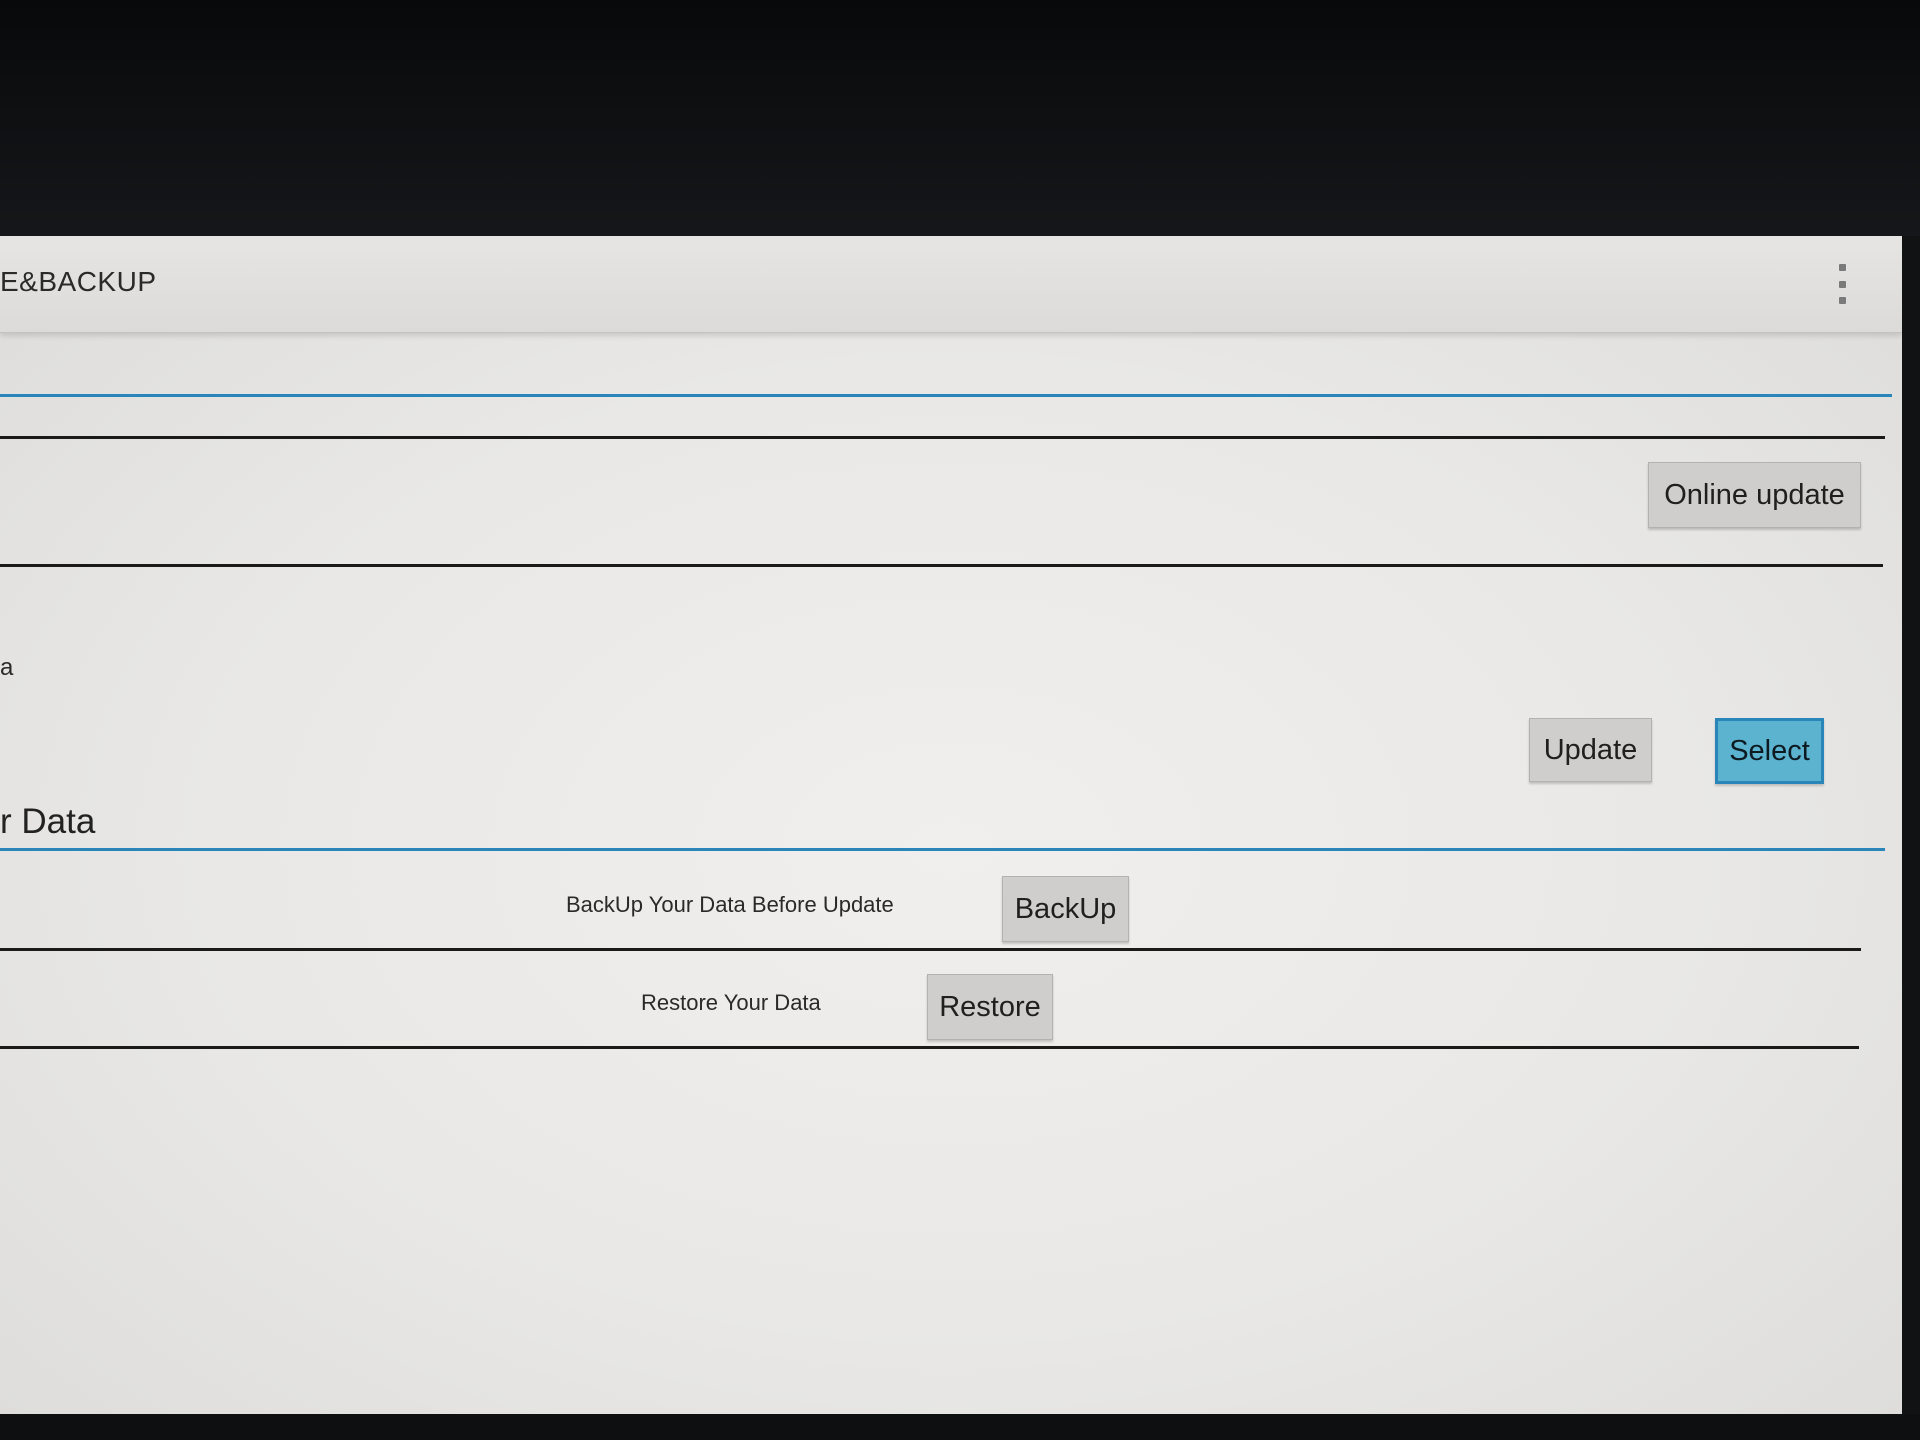 This screenshot has height=1440, width=1920. What do you see at coordinates (1754, 495) in the screenshot?
I see `online-update-button: Online update` at bounding box center [1754, 495].